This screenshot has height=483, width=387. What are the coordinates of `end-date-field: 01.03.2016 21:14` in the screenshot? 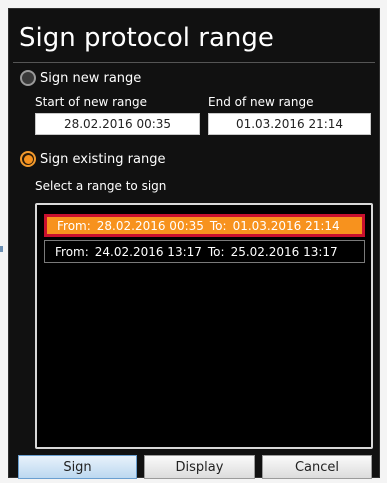 It's located at (289, 124).